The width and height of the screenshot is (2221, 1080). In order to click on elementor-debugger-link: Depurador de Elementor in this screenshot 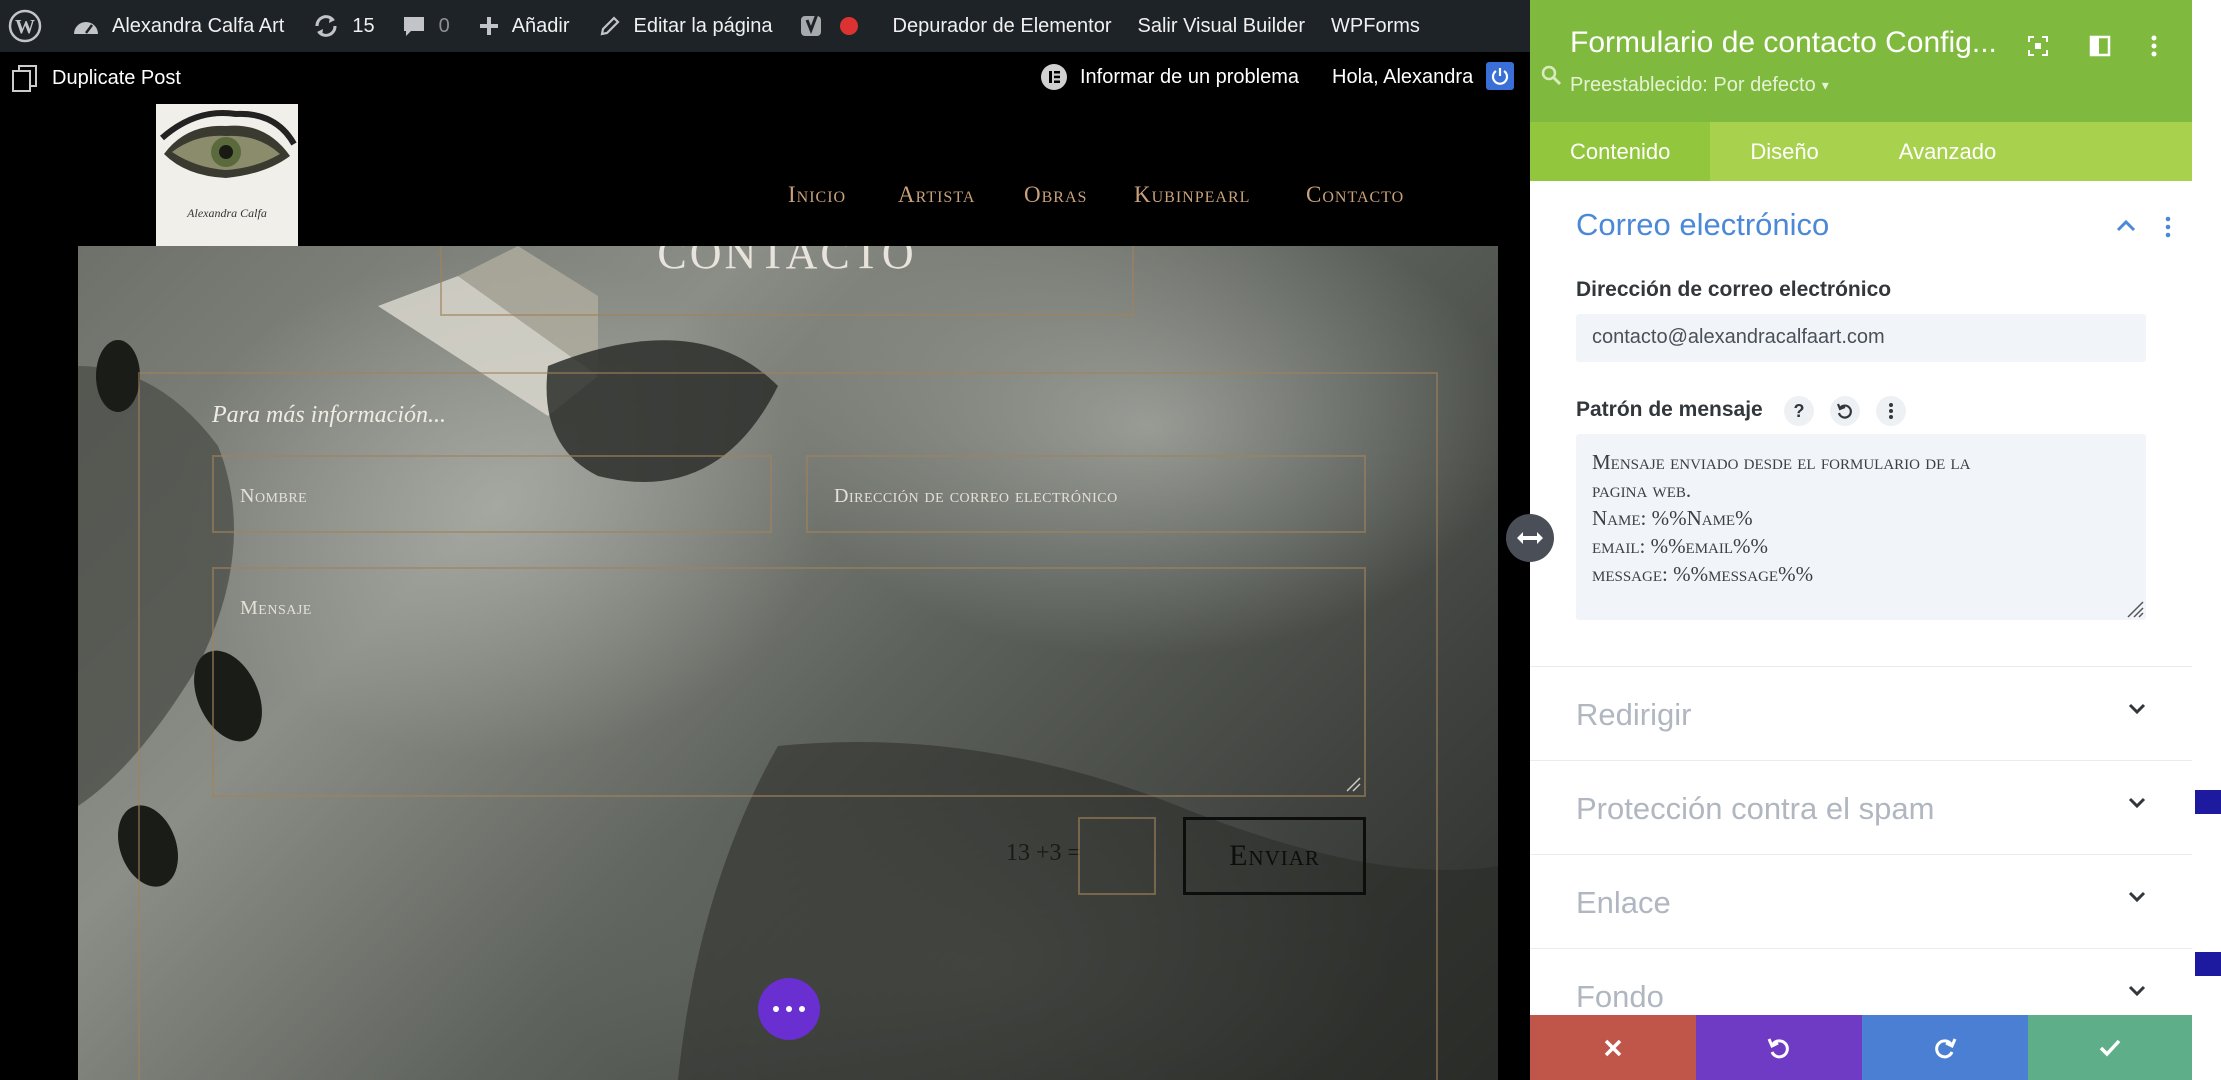, I will do `click(1002, 26)`.